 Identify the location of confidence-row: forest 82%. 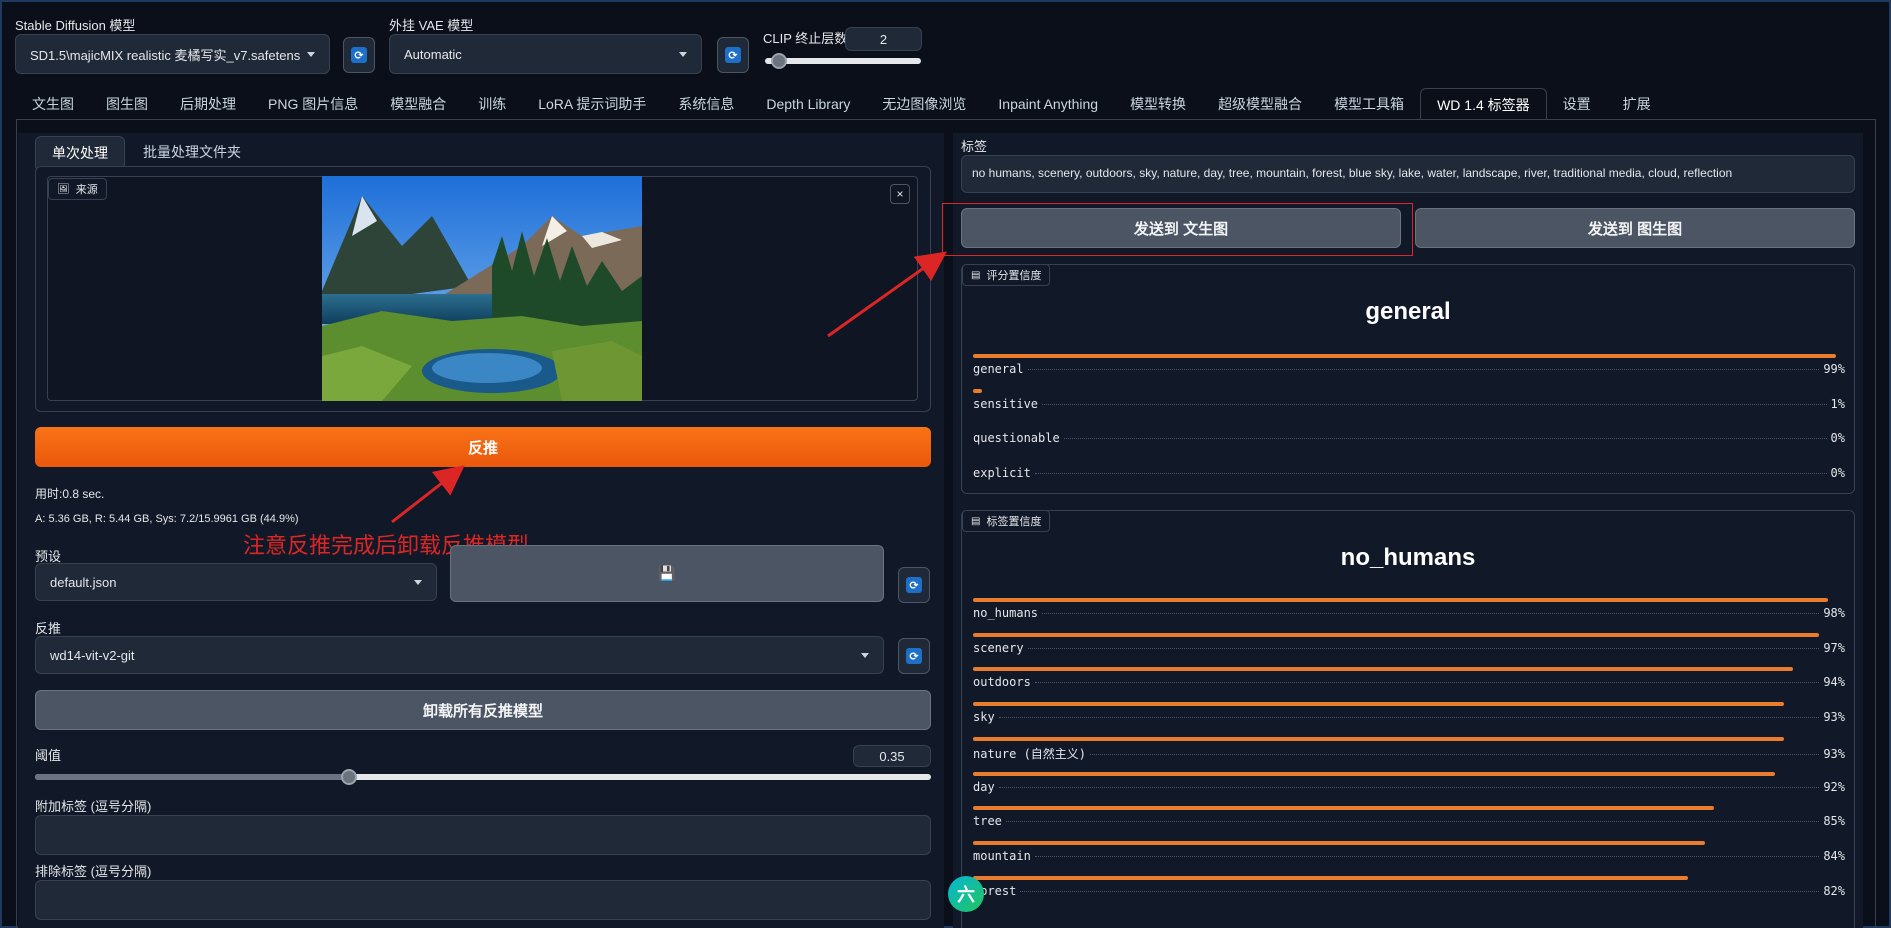
(1409, 886).